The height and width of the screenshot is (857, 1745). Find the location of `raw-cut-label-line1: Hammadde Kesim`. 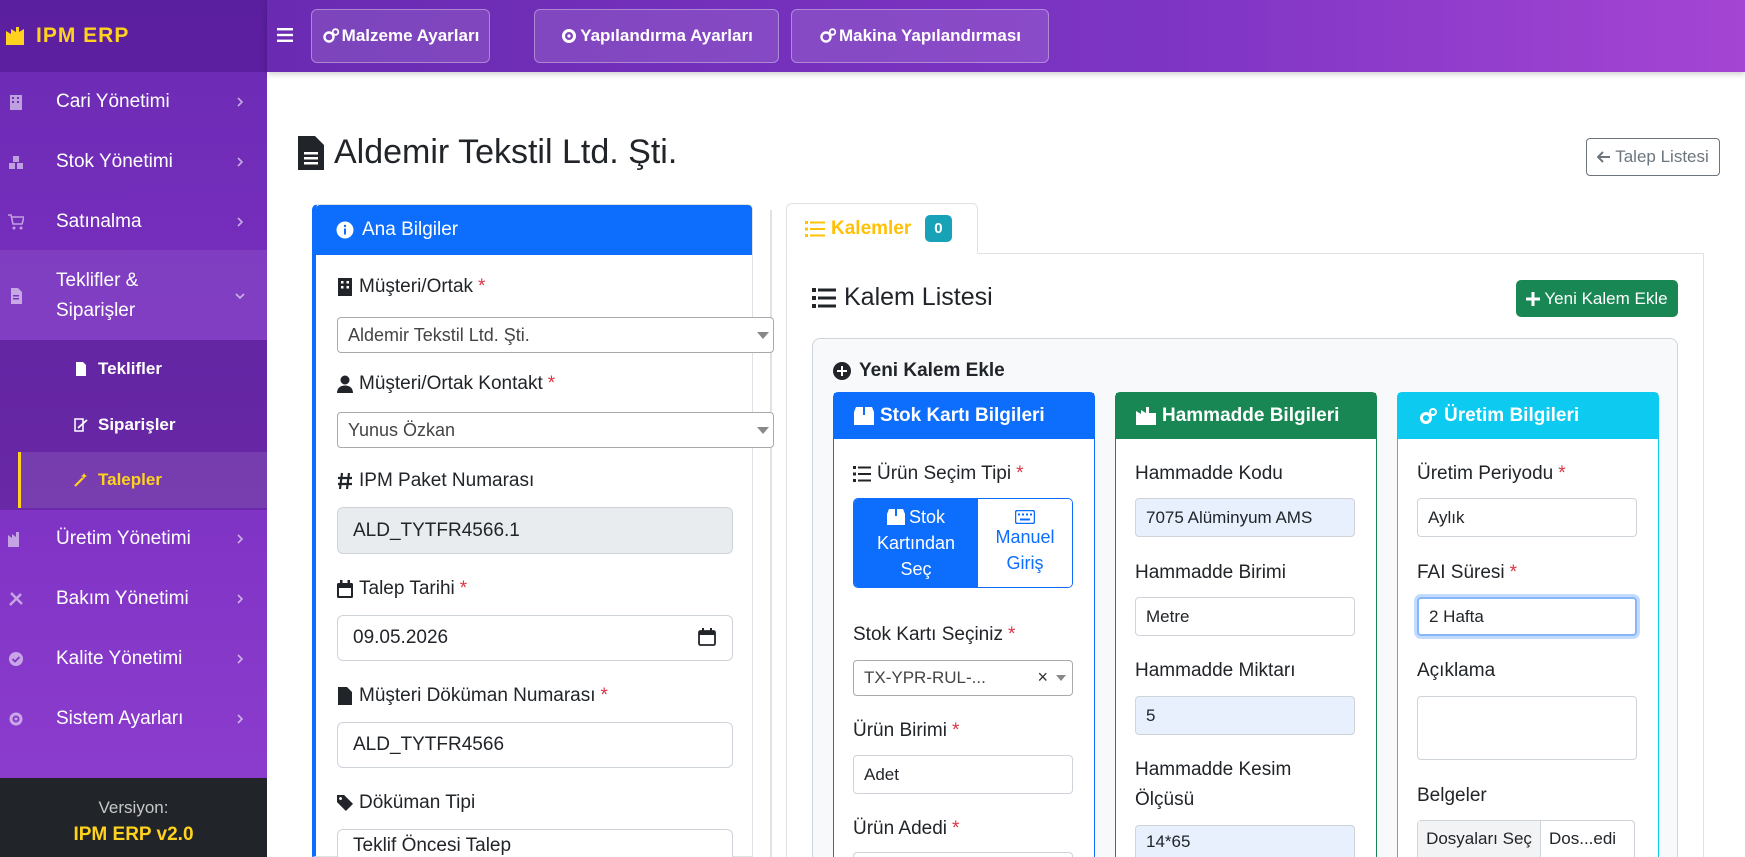

raw-cut-label-line1: Hammadde Kesim is located at coordinates (1213, 769).